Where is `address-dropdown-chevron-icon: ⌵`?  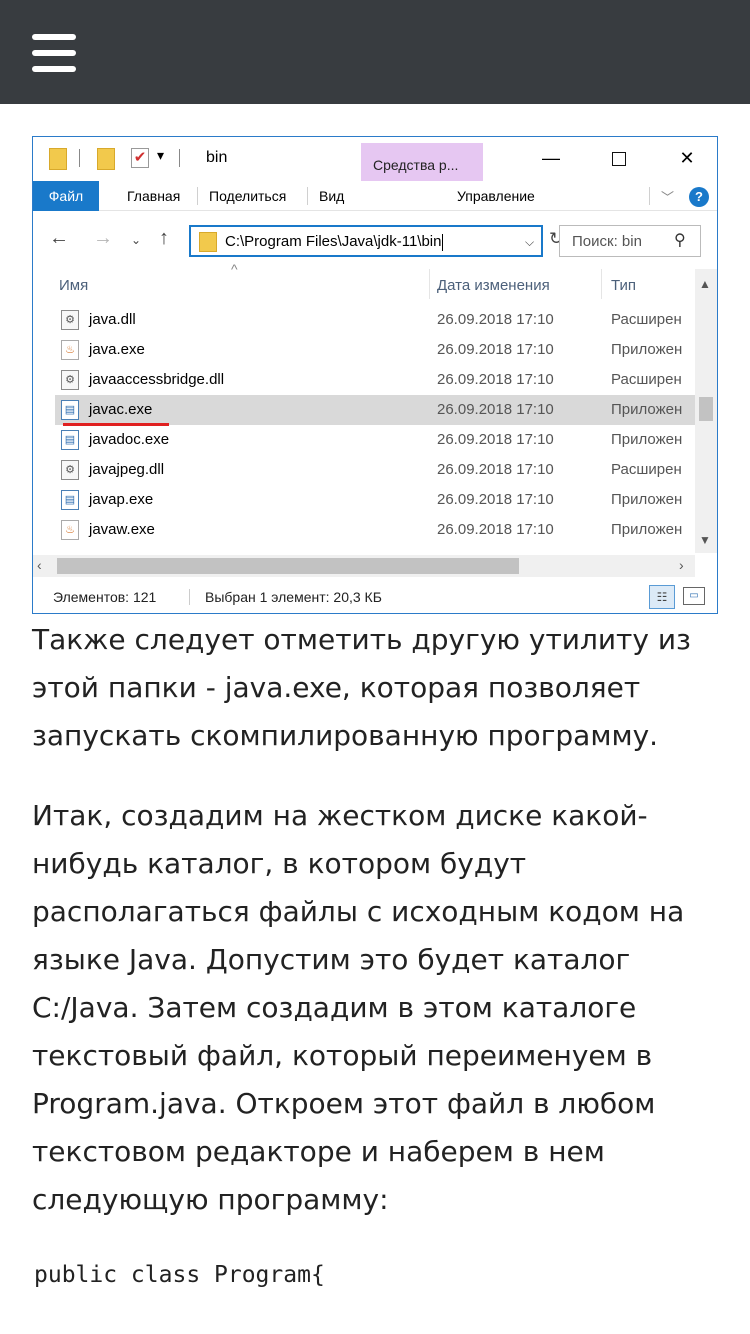
address-dropdown-chevron-icon: ⌵ is located at coordinates (529, 242).